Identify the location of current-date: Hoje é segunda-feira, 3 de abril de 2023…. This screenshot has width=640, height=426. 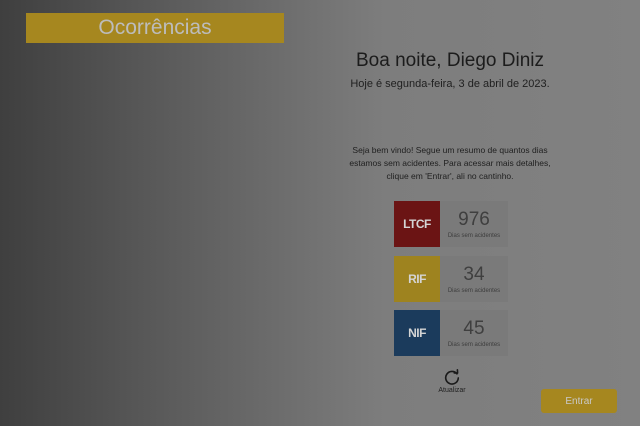
(450, 84).